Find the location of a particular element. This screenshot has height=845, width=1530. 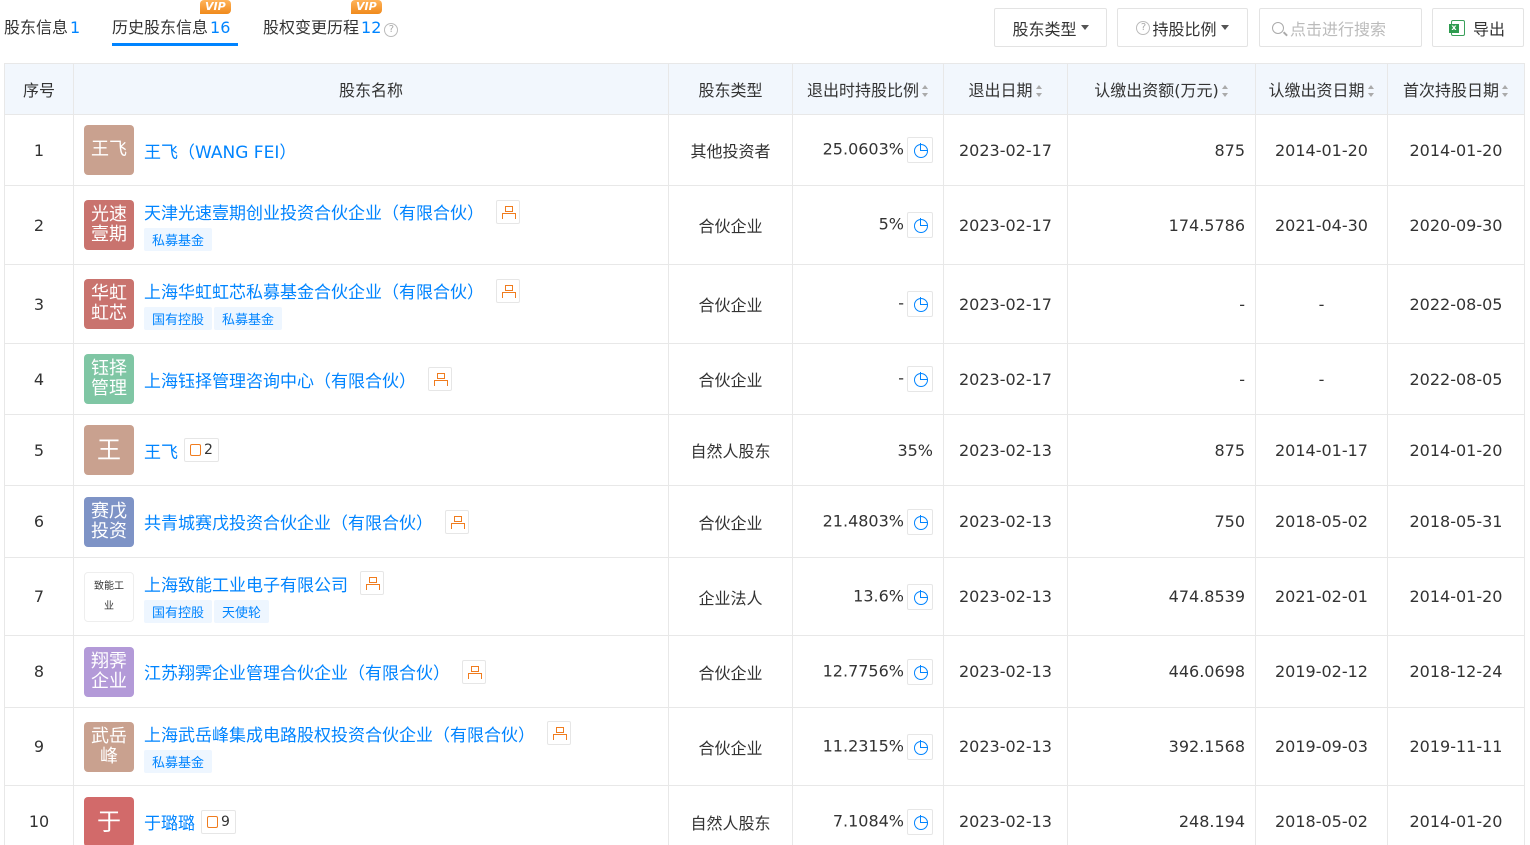

help-icon: ? is located at coordinates (391, 30).